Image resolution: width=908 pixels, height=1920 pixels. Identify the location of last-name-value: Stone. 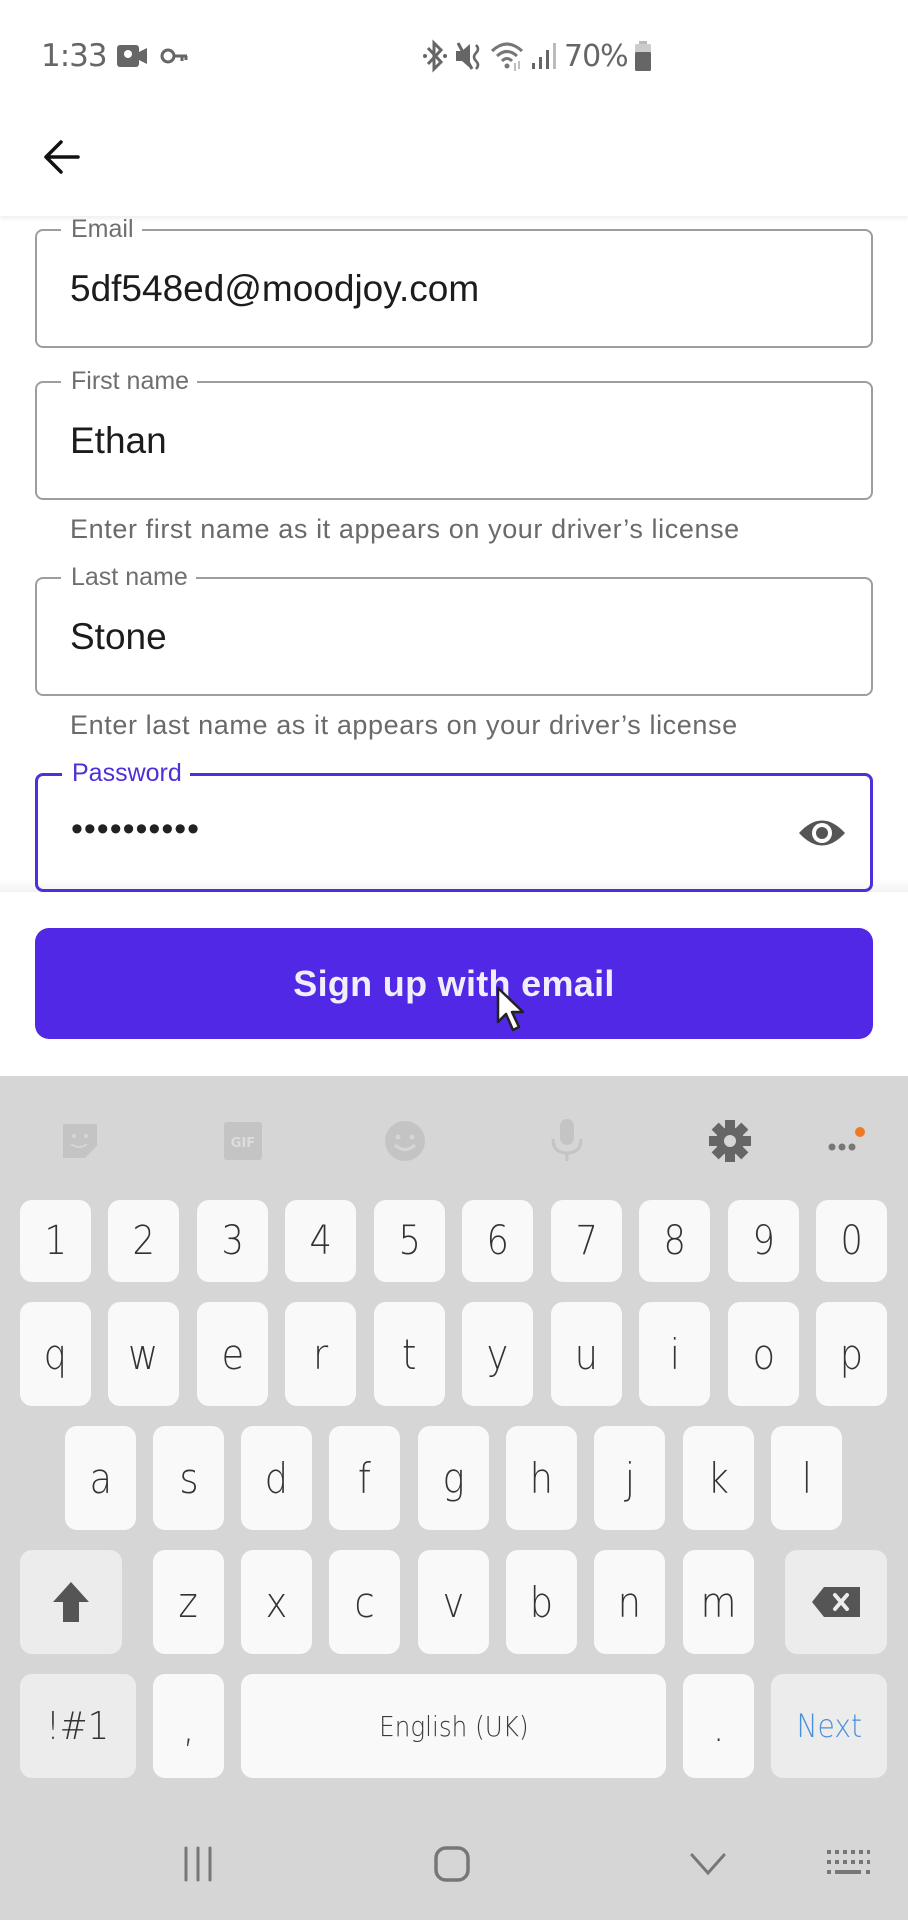
(118, 637).